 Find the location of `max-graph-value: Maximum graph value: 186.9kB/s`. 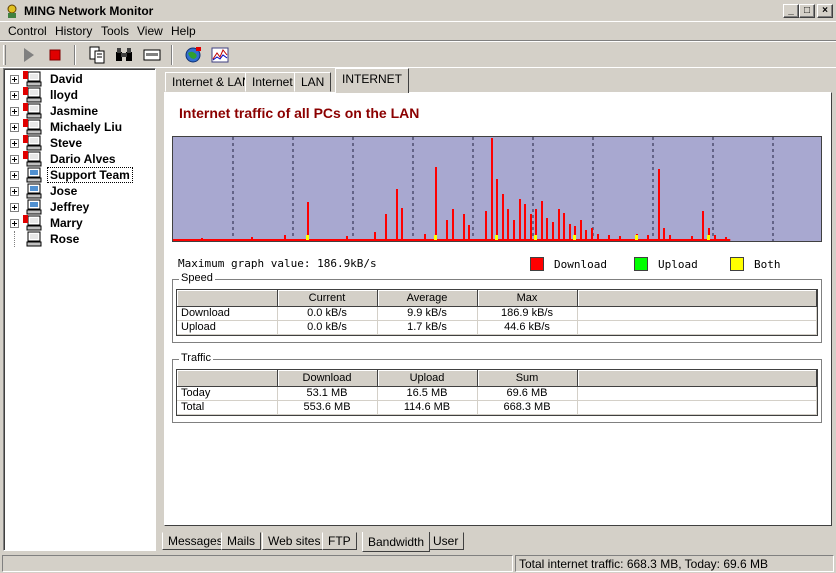

max-graph-value: Maximum graph value: 186.9kB/s is located at coordinates (277, 263).